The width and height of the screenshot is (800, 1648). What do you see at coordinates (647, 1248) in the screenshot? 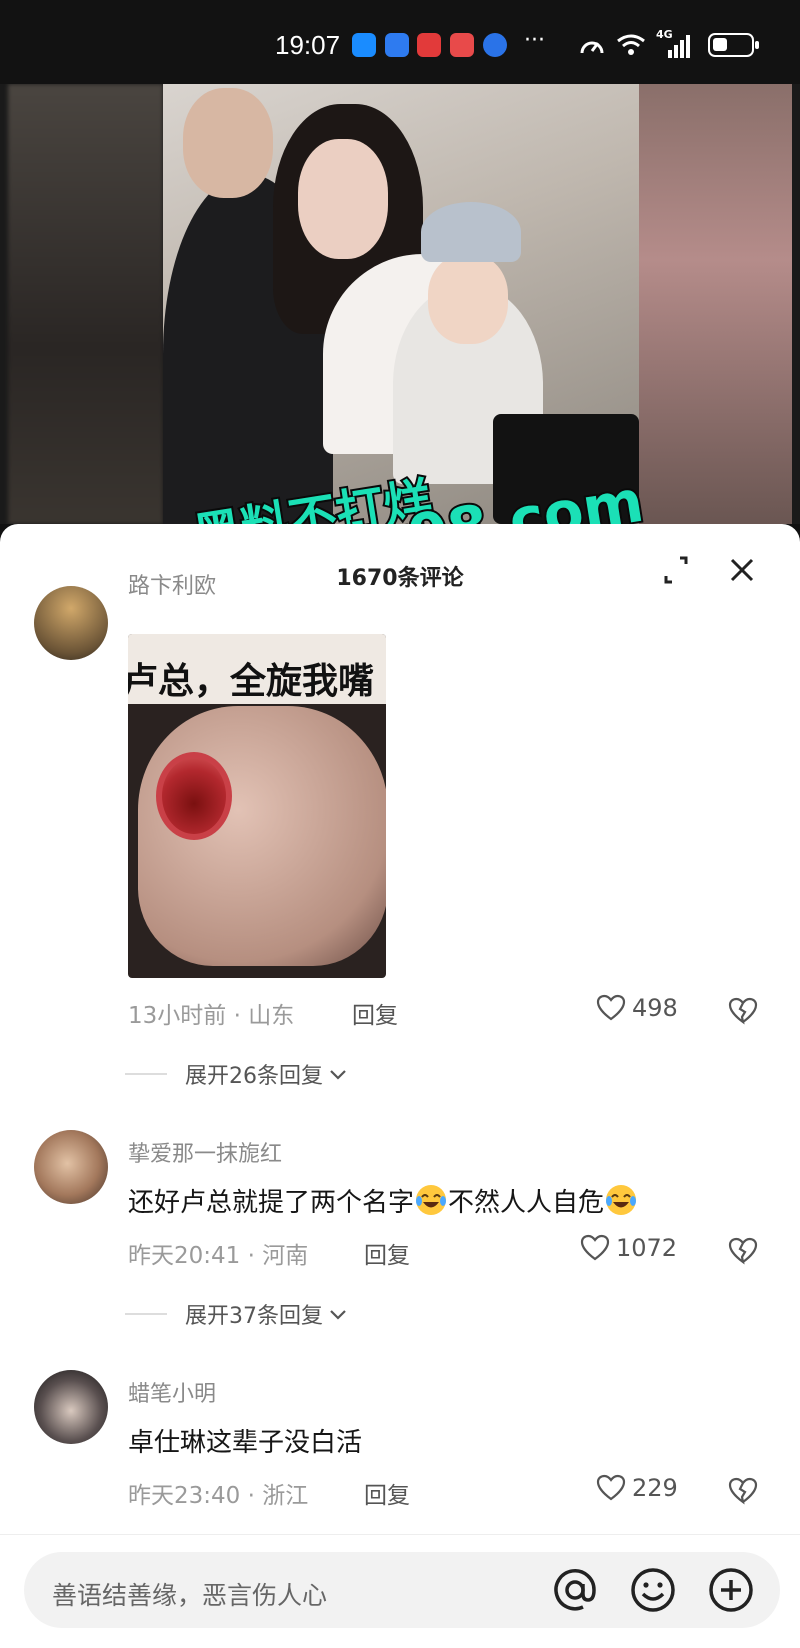
I see `like-count: 1072` at bounding box center [647, 1248].